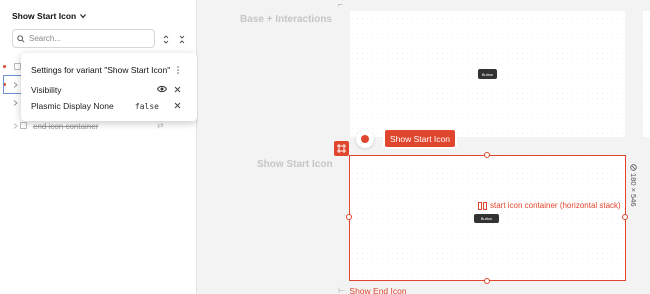 This screenshot has width=650, height=294. Describe the element at coordinates (295, 164) in the screenshot. I see `frame-label-show-start: Show Start Icon` at that location.